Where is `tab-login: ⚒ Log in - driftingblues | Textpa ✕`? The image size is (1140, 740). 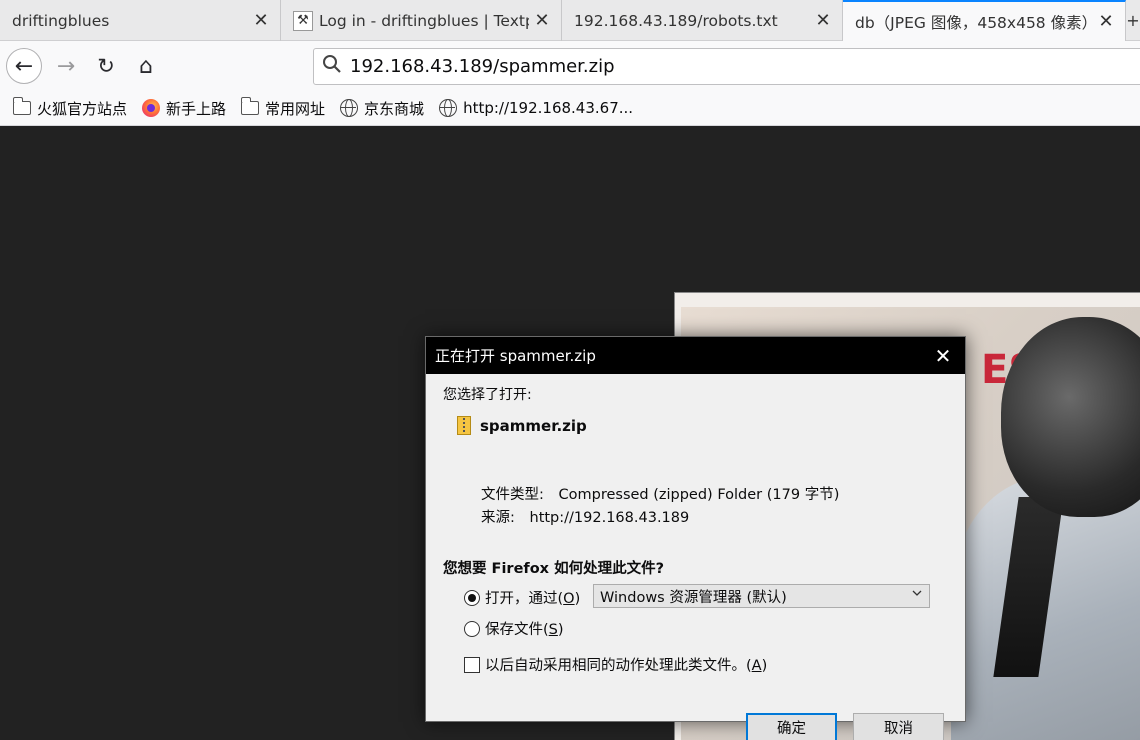
tab-login: ⚒ Log in - driftingblues | Textpa ✕ is located at coordinates (421, 20).